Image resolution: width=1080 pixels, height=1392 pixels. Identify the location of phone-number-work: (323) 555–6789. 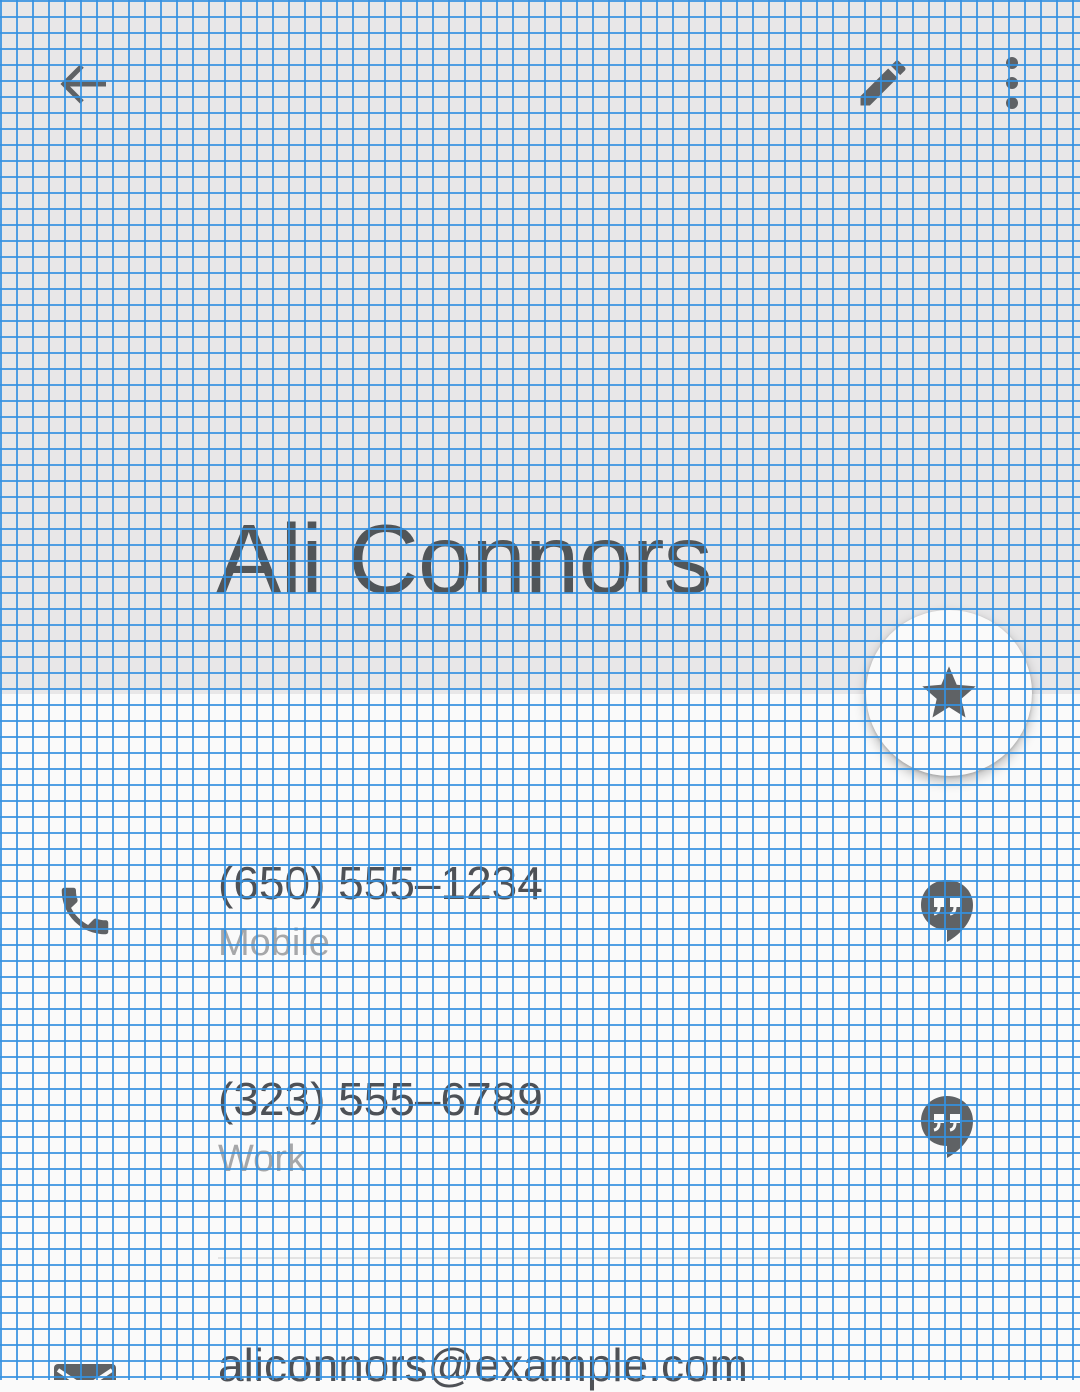
(380, 1099).